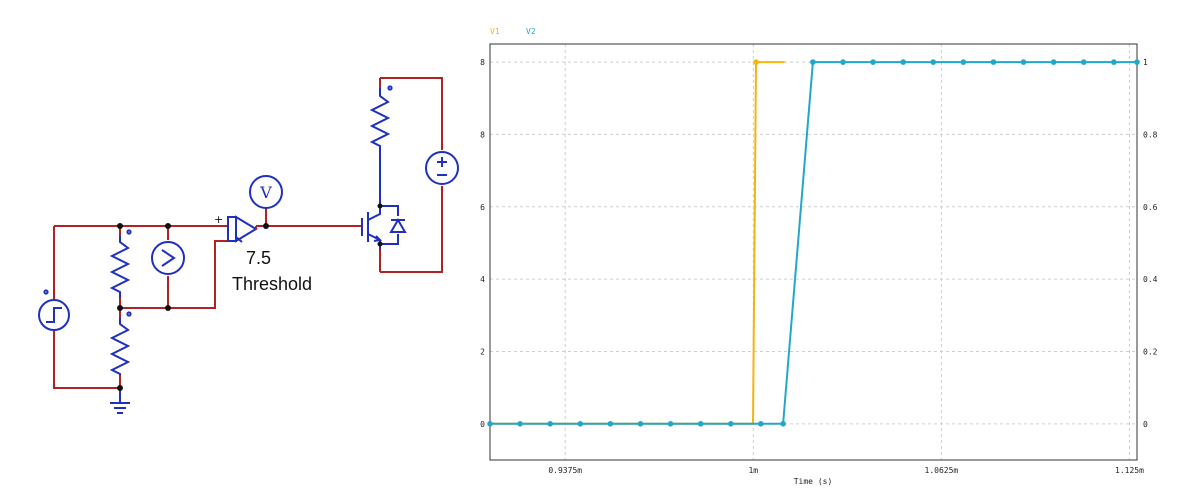 This screenshot has height=499, width=1177. I want to click on x-tick-label: 1.125m, so click(1129, 470).